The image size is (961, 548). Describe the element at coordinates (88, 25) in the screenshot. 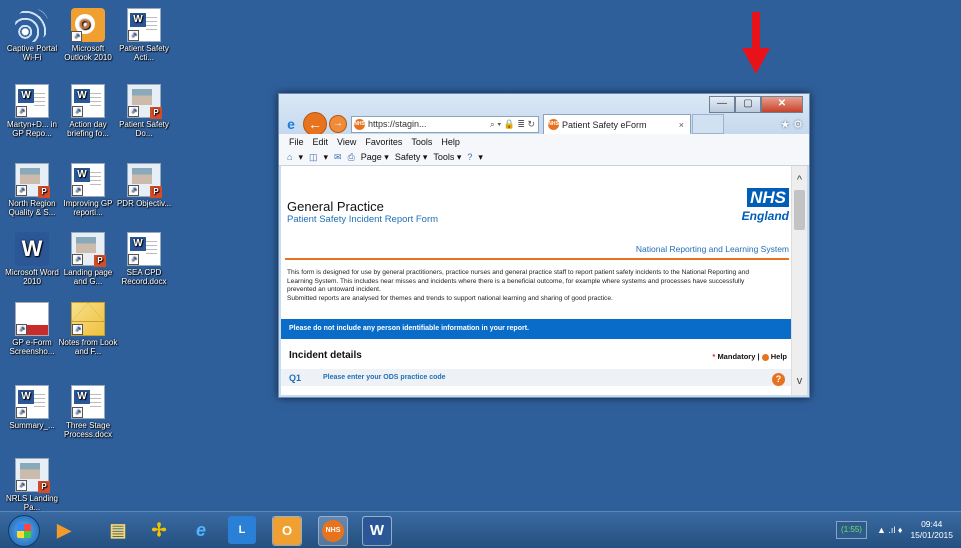

I see `outlook-icon: O ↗` at that location.